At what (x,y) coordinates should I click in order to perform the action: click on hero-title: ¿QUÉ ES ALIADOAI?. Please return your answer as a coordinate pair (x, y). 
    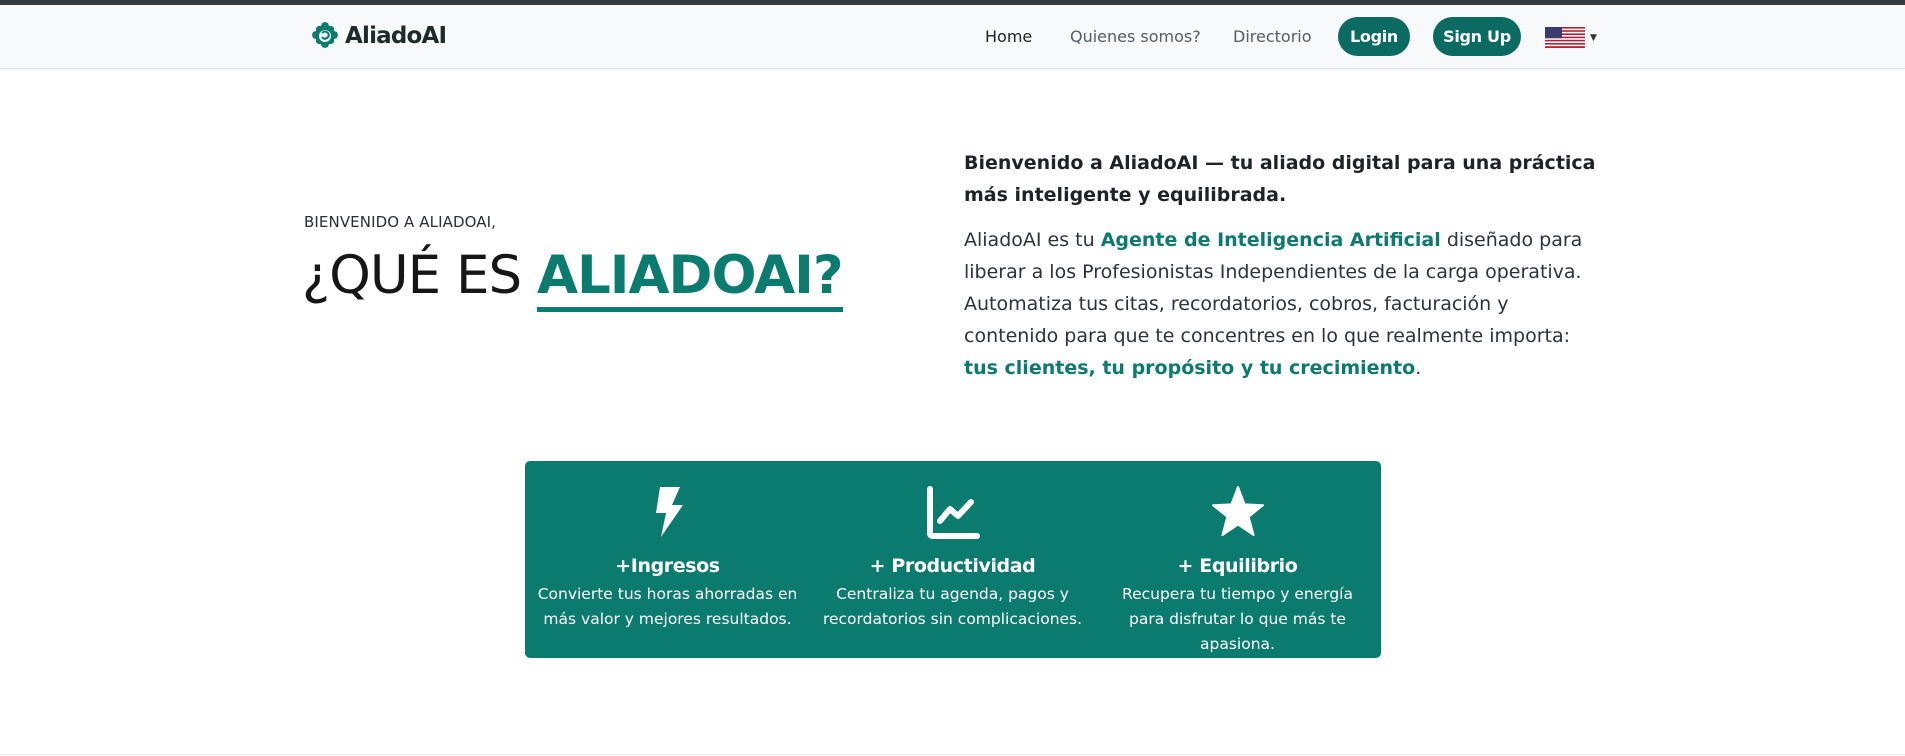
    Looking at the image, I should click on (573, 278).